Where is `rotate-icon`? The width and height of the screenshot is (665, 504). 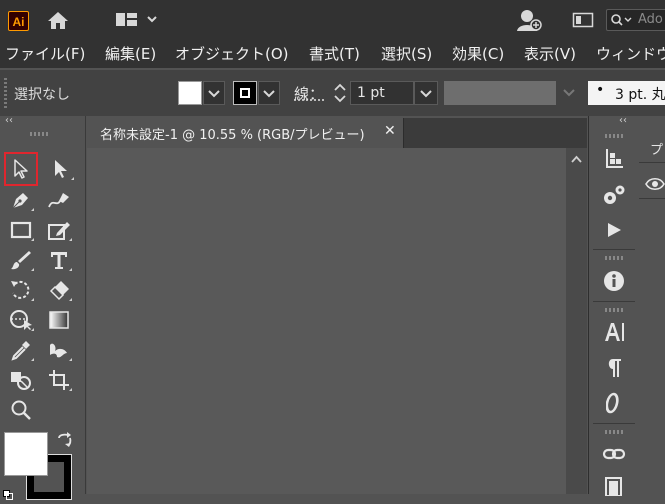
rotate-icon is located at coordinates (20, 289).